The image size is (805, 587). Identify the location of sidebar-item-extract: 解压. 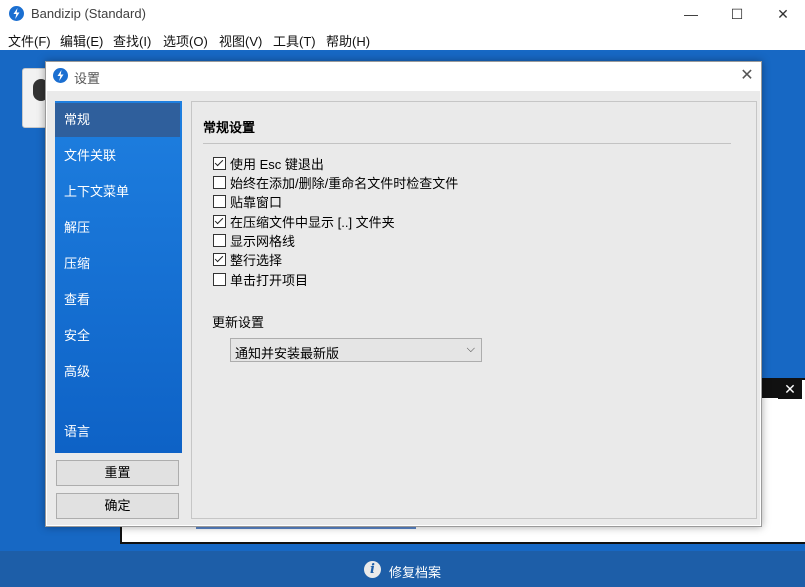
(117, 228).